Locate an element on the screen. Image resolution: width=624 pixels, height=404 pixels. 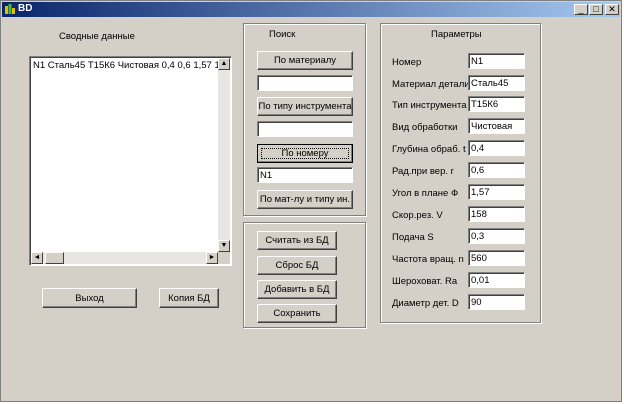
param-machining-type-input is located at coordinates (496, 126).